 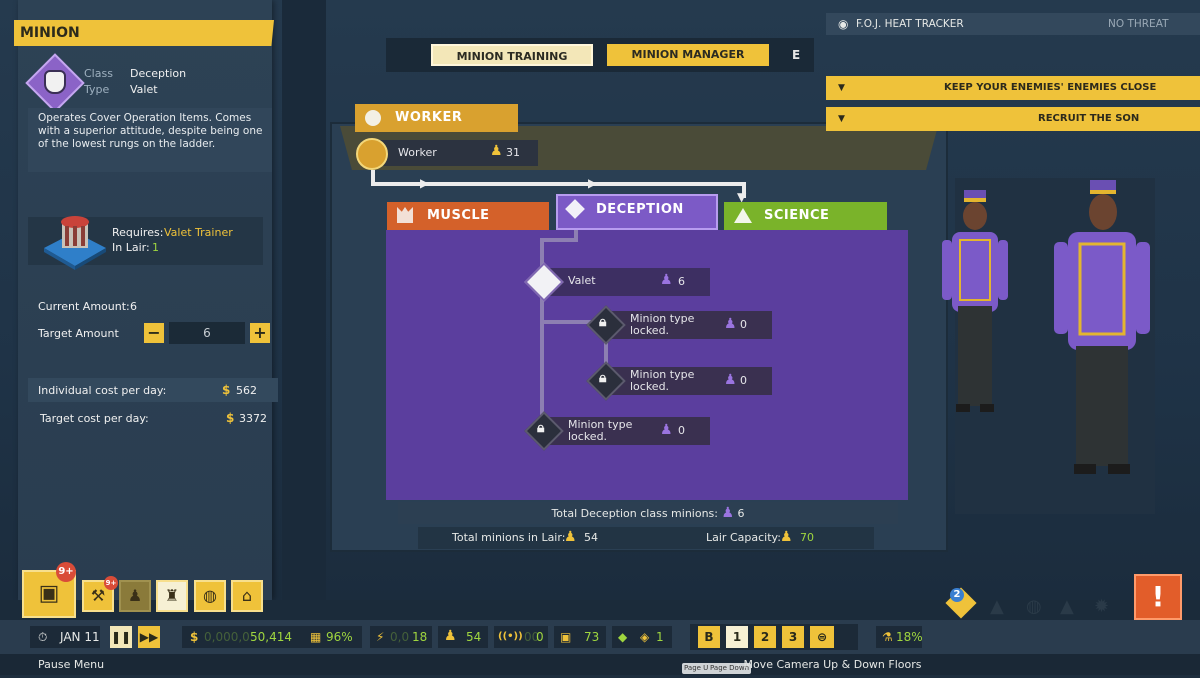 I want to click on diamond-icon, so click(x=575, y=209).